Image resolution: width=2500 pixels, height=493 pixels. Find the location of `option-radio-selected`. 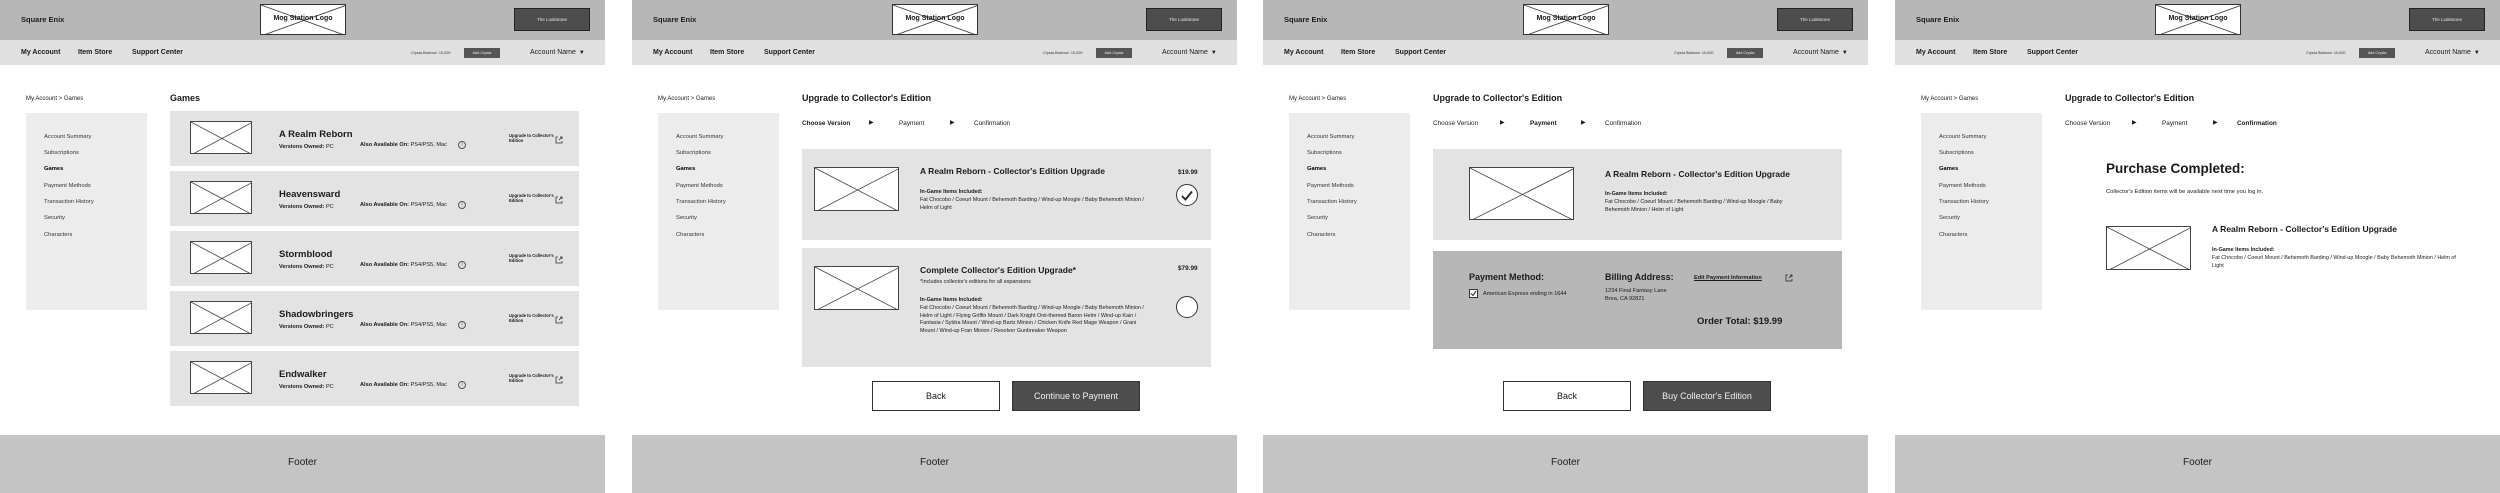

option-radio-selected is located at coordinates (1187, 195).